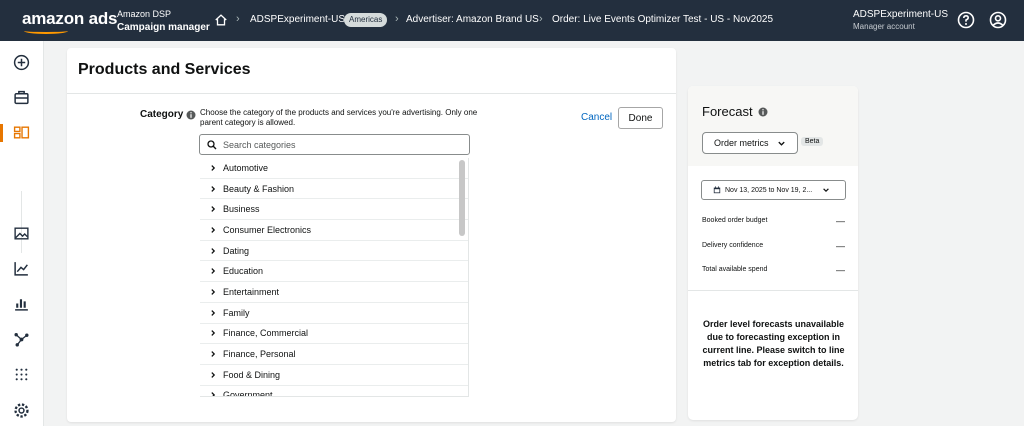 This screenshot has height=426, width=1024. I want to click on account-role: Manager account, so click(884, 26).